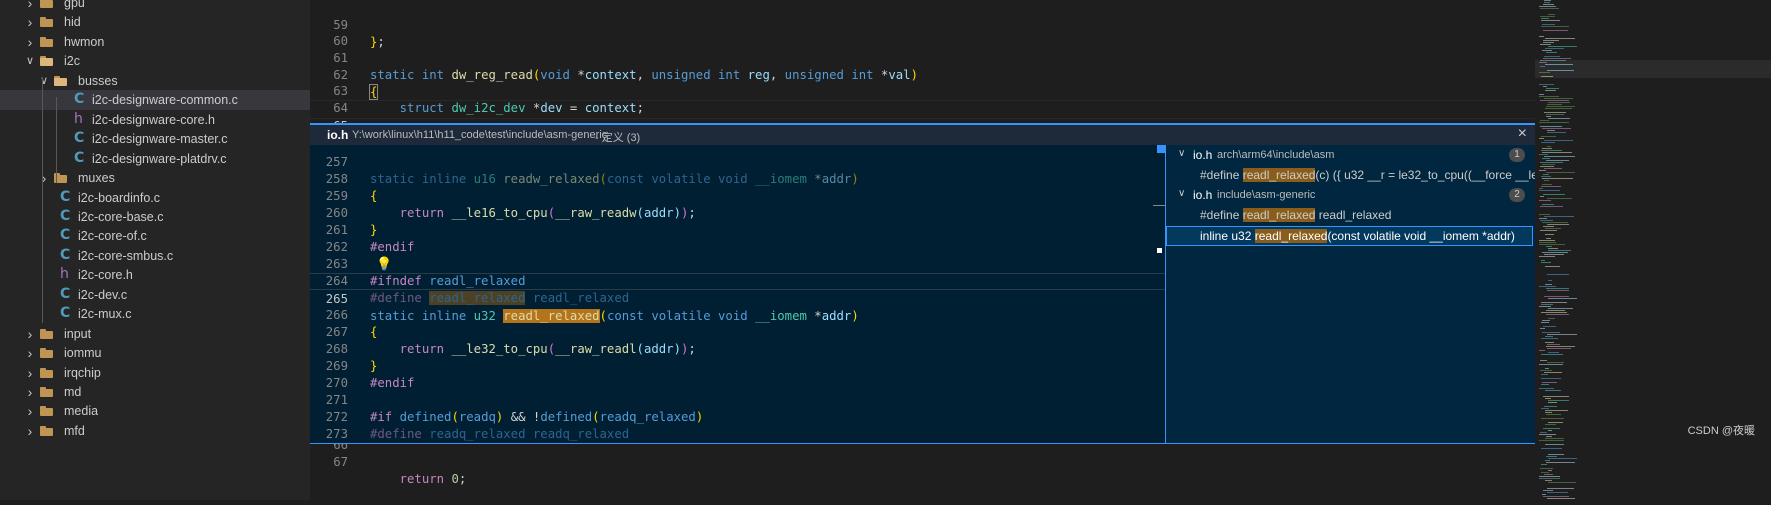 Image resolution: width=1771 pixels, height=505 pixels. Describe the element at coordinates (384, 264) in the screenshot. I see `lightbulb-icon: 💡` at that location.